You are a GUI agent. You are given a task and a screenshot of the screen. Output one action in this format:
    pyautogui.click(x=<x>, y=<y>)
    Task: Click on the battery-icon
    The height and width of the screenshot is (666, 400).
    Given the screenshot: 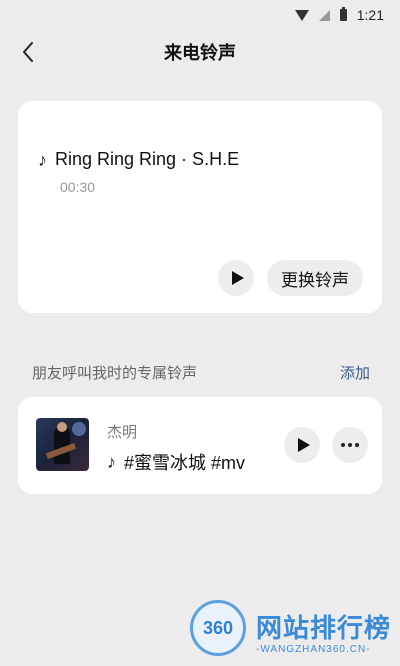 What is the action you would take?
    pyautogui.click(x=343, y=14)
    